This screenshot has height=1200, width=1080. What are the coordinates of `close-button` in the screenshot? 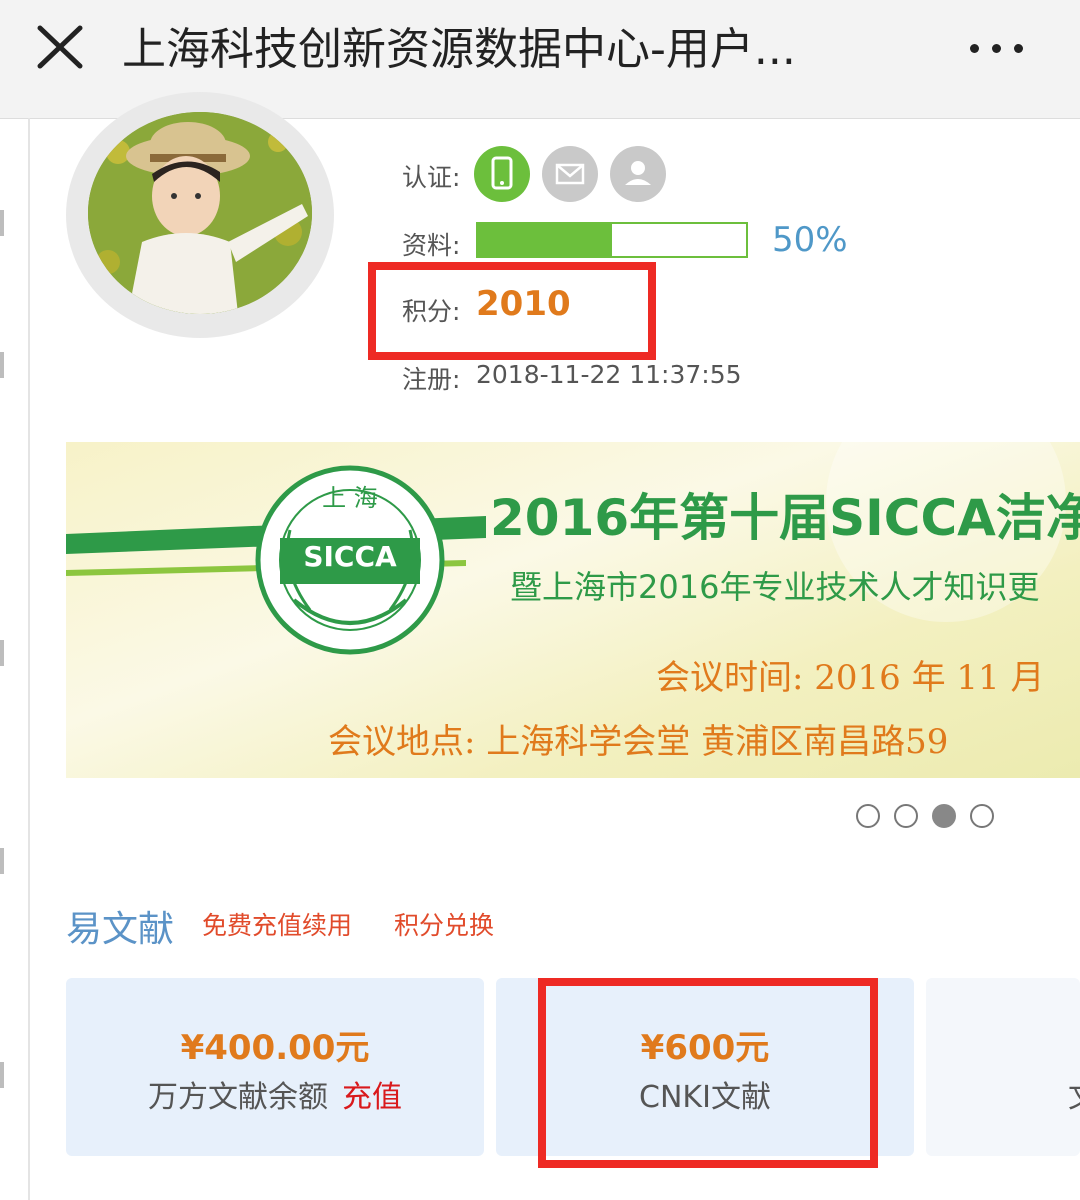 It's located at (61, 47).